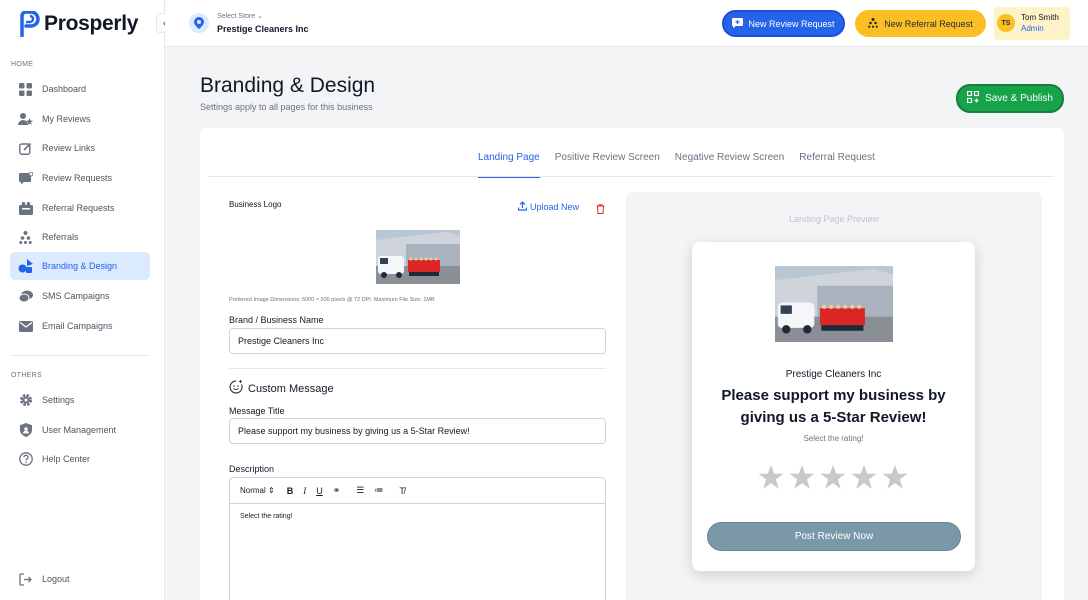  What do you see at coordinates (80, 237) in the screenshot?
I see `sidebar-item-referrals: Referrals` at bounding box center [80, 237].